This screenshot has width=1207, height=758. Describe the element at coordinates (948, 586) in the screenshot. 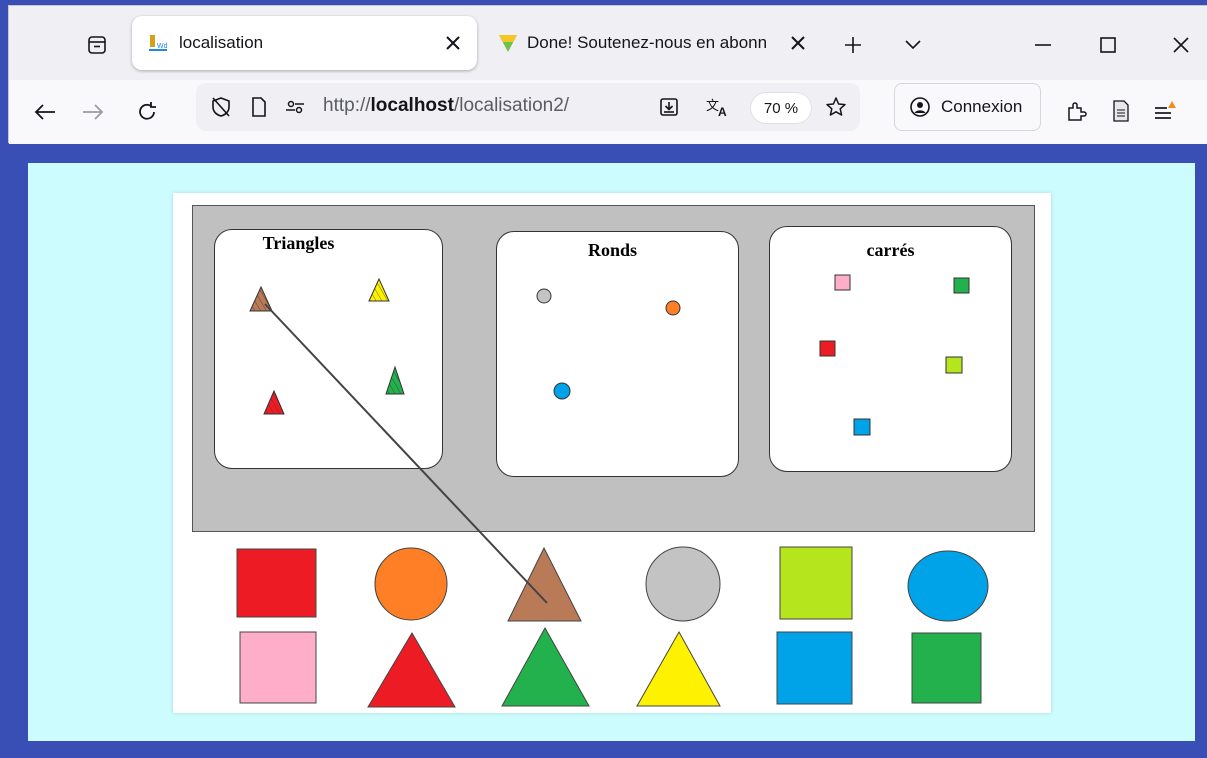

I see `palette-circle-blue` at that location.